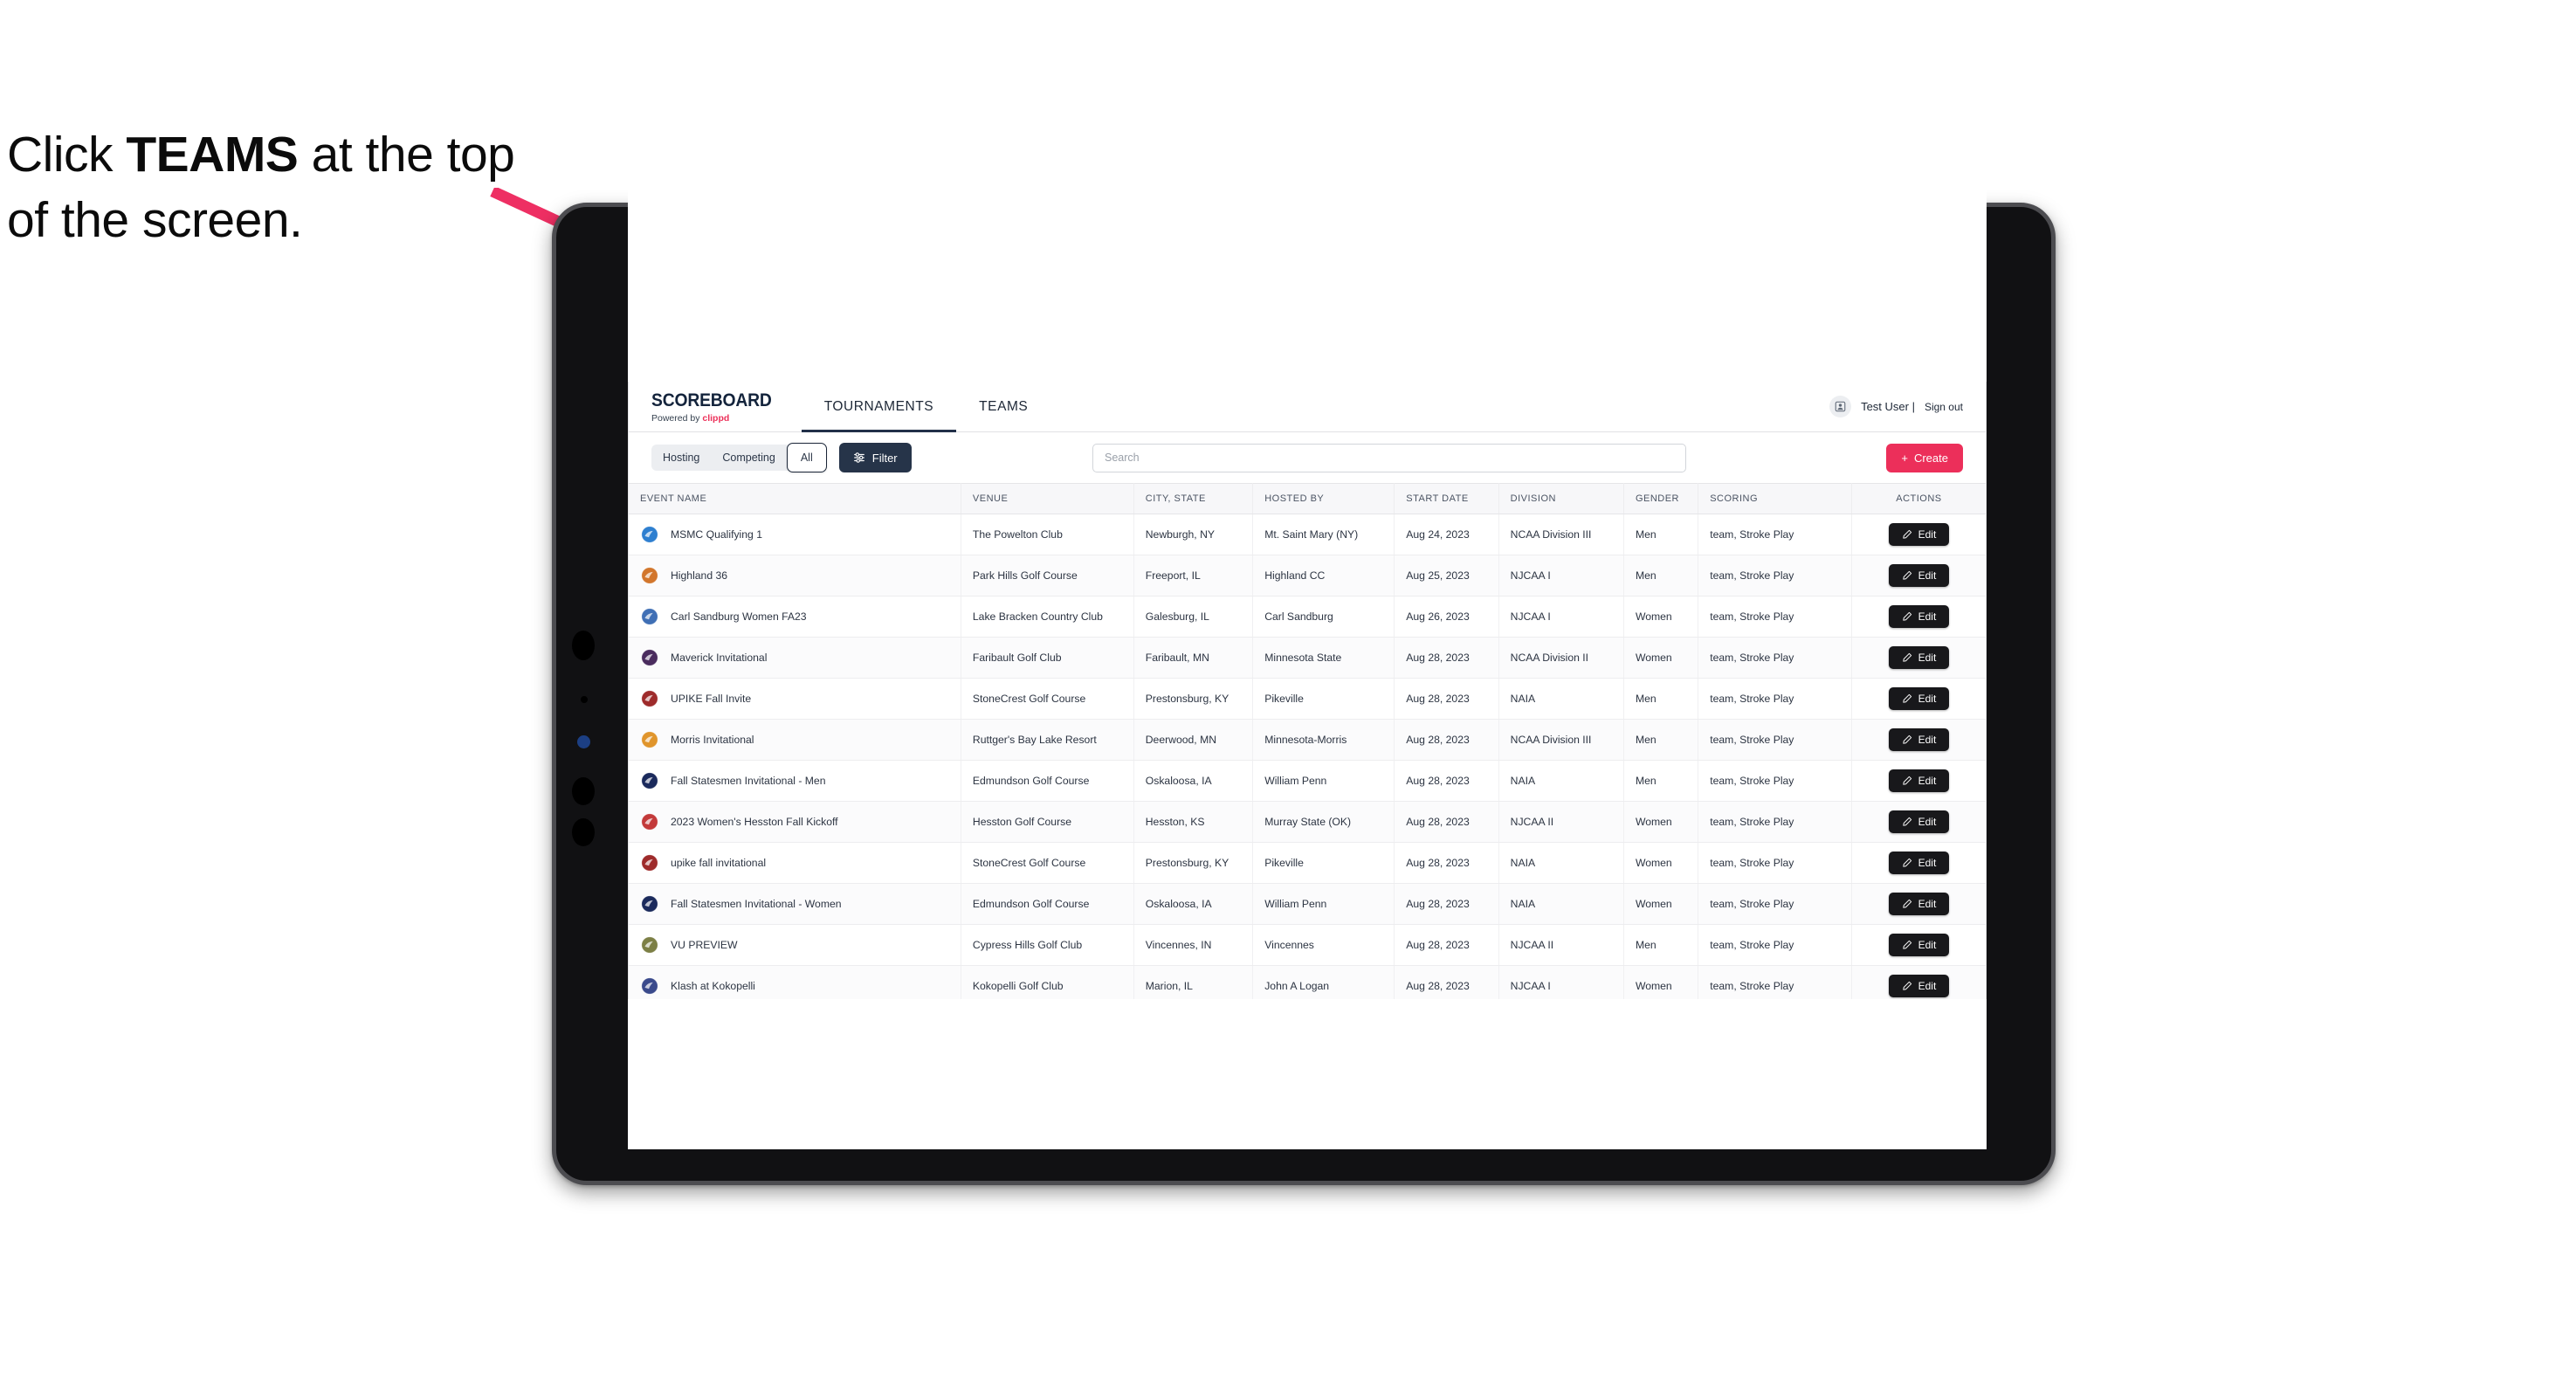 The height and width of the screenshot is (1386, 2576). Describe the element at coordinates (806, 457) in the screenshot. I see `segment-all: All` at that location.